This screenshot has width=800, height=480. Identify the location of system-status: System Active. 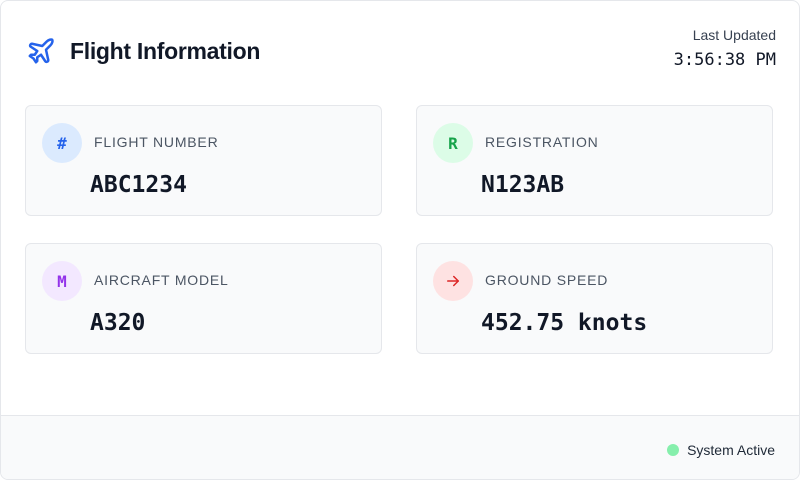
(721, 450).